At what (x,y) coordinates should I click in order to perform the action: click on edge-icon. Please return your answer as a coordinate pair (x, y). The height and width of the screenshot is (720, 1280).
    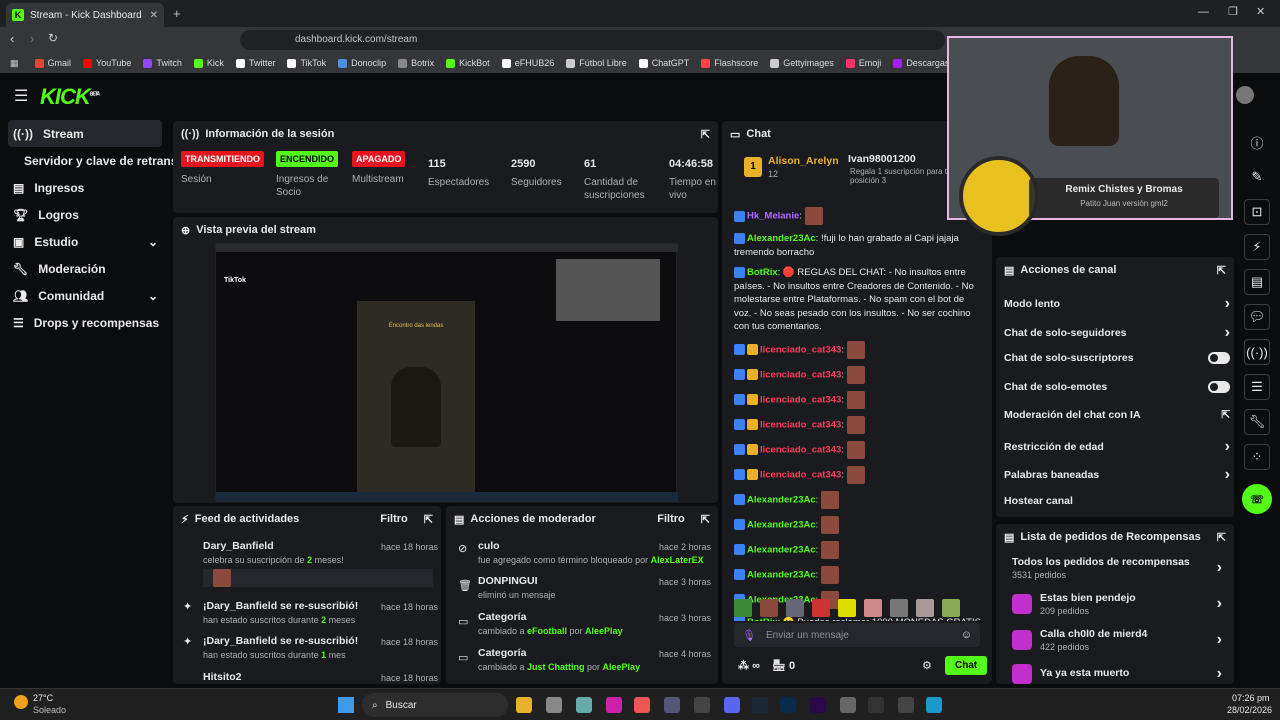
    Looking at the image, I should click on (934, 705).